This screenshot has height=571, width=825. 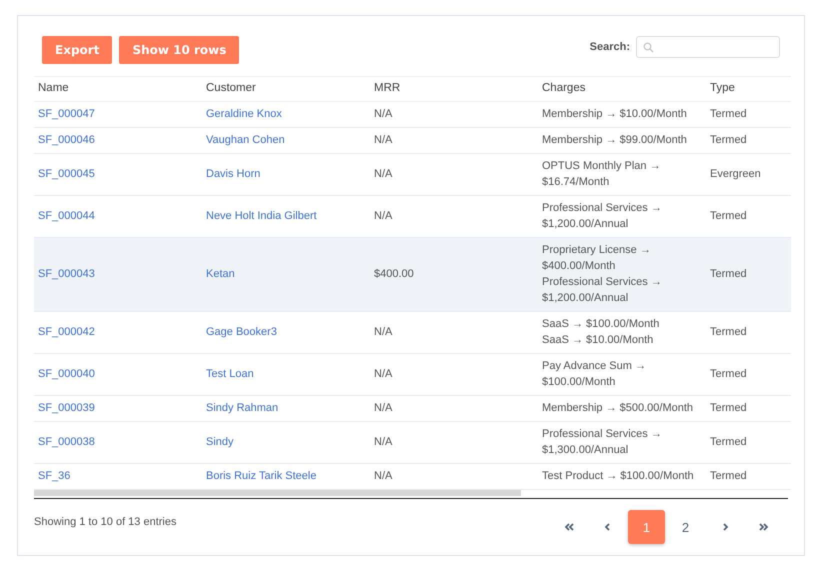 What do you see at coordinates (708, 47) in the screenshot?
I see `search-field` at bounding box center [708, 47].